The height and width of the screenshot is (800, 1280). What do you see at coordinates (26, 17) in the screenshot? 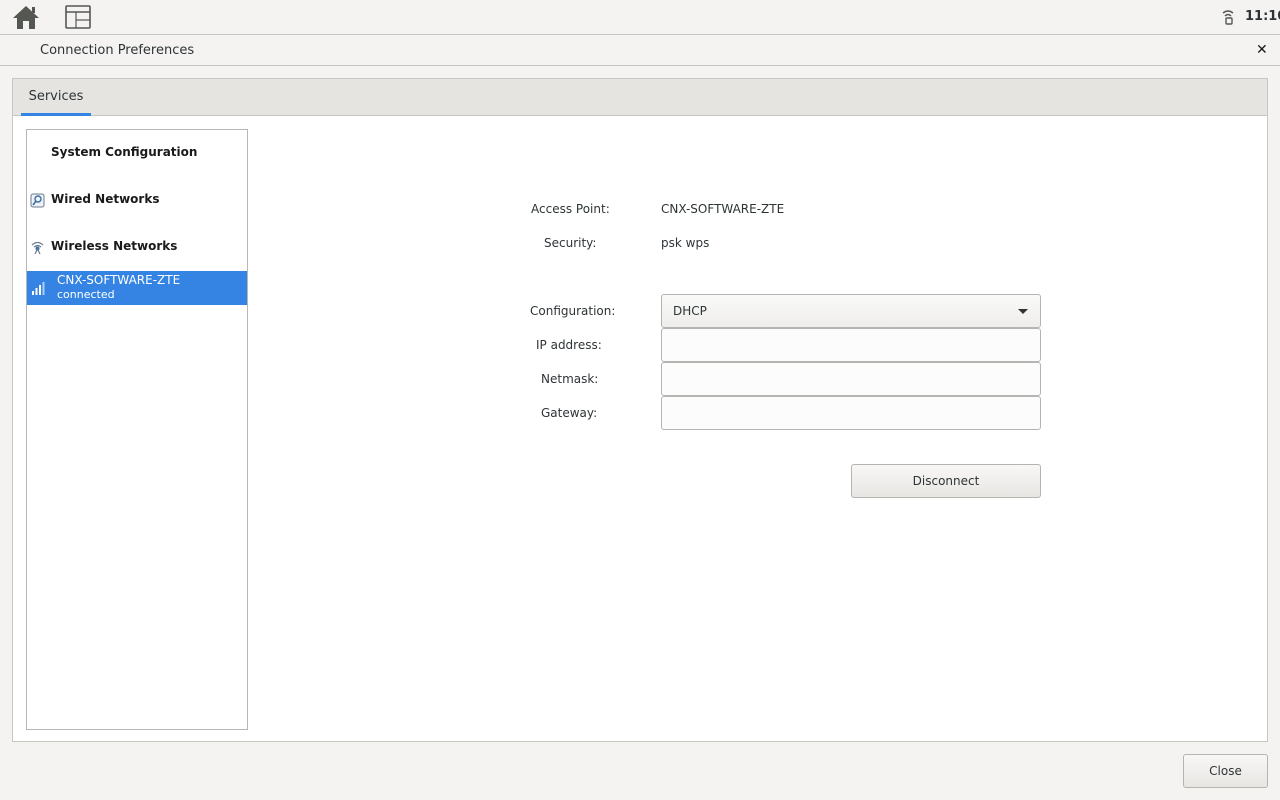
I see `home-icon` at bounding box center [26, 17].